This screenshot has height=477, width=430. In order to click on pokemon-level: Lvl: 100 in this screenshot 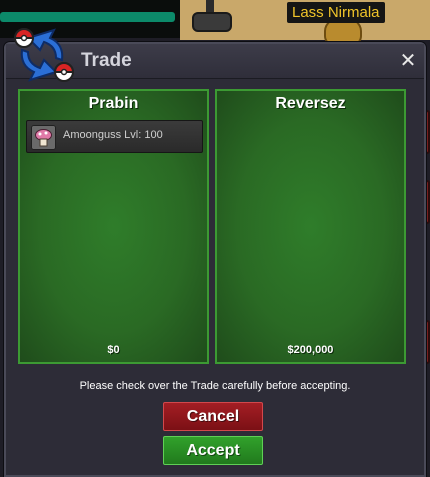, I will do `click(143, 135)`.